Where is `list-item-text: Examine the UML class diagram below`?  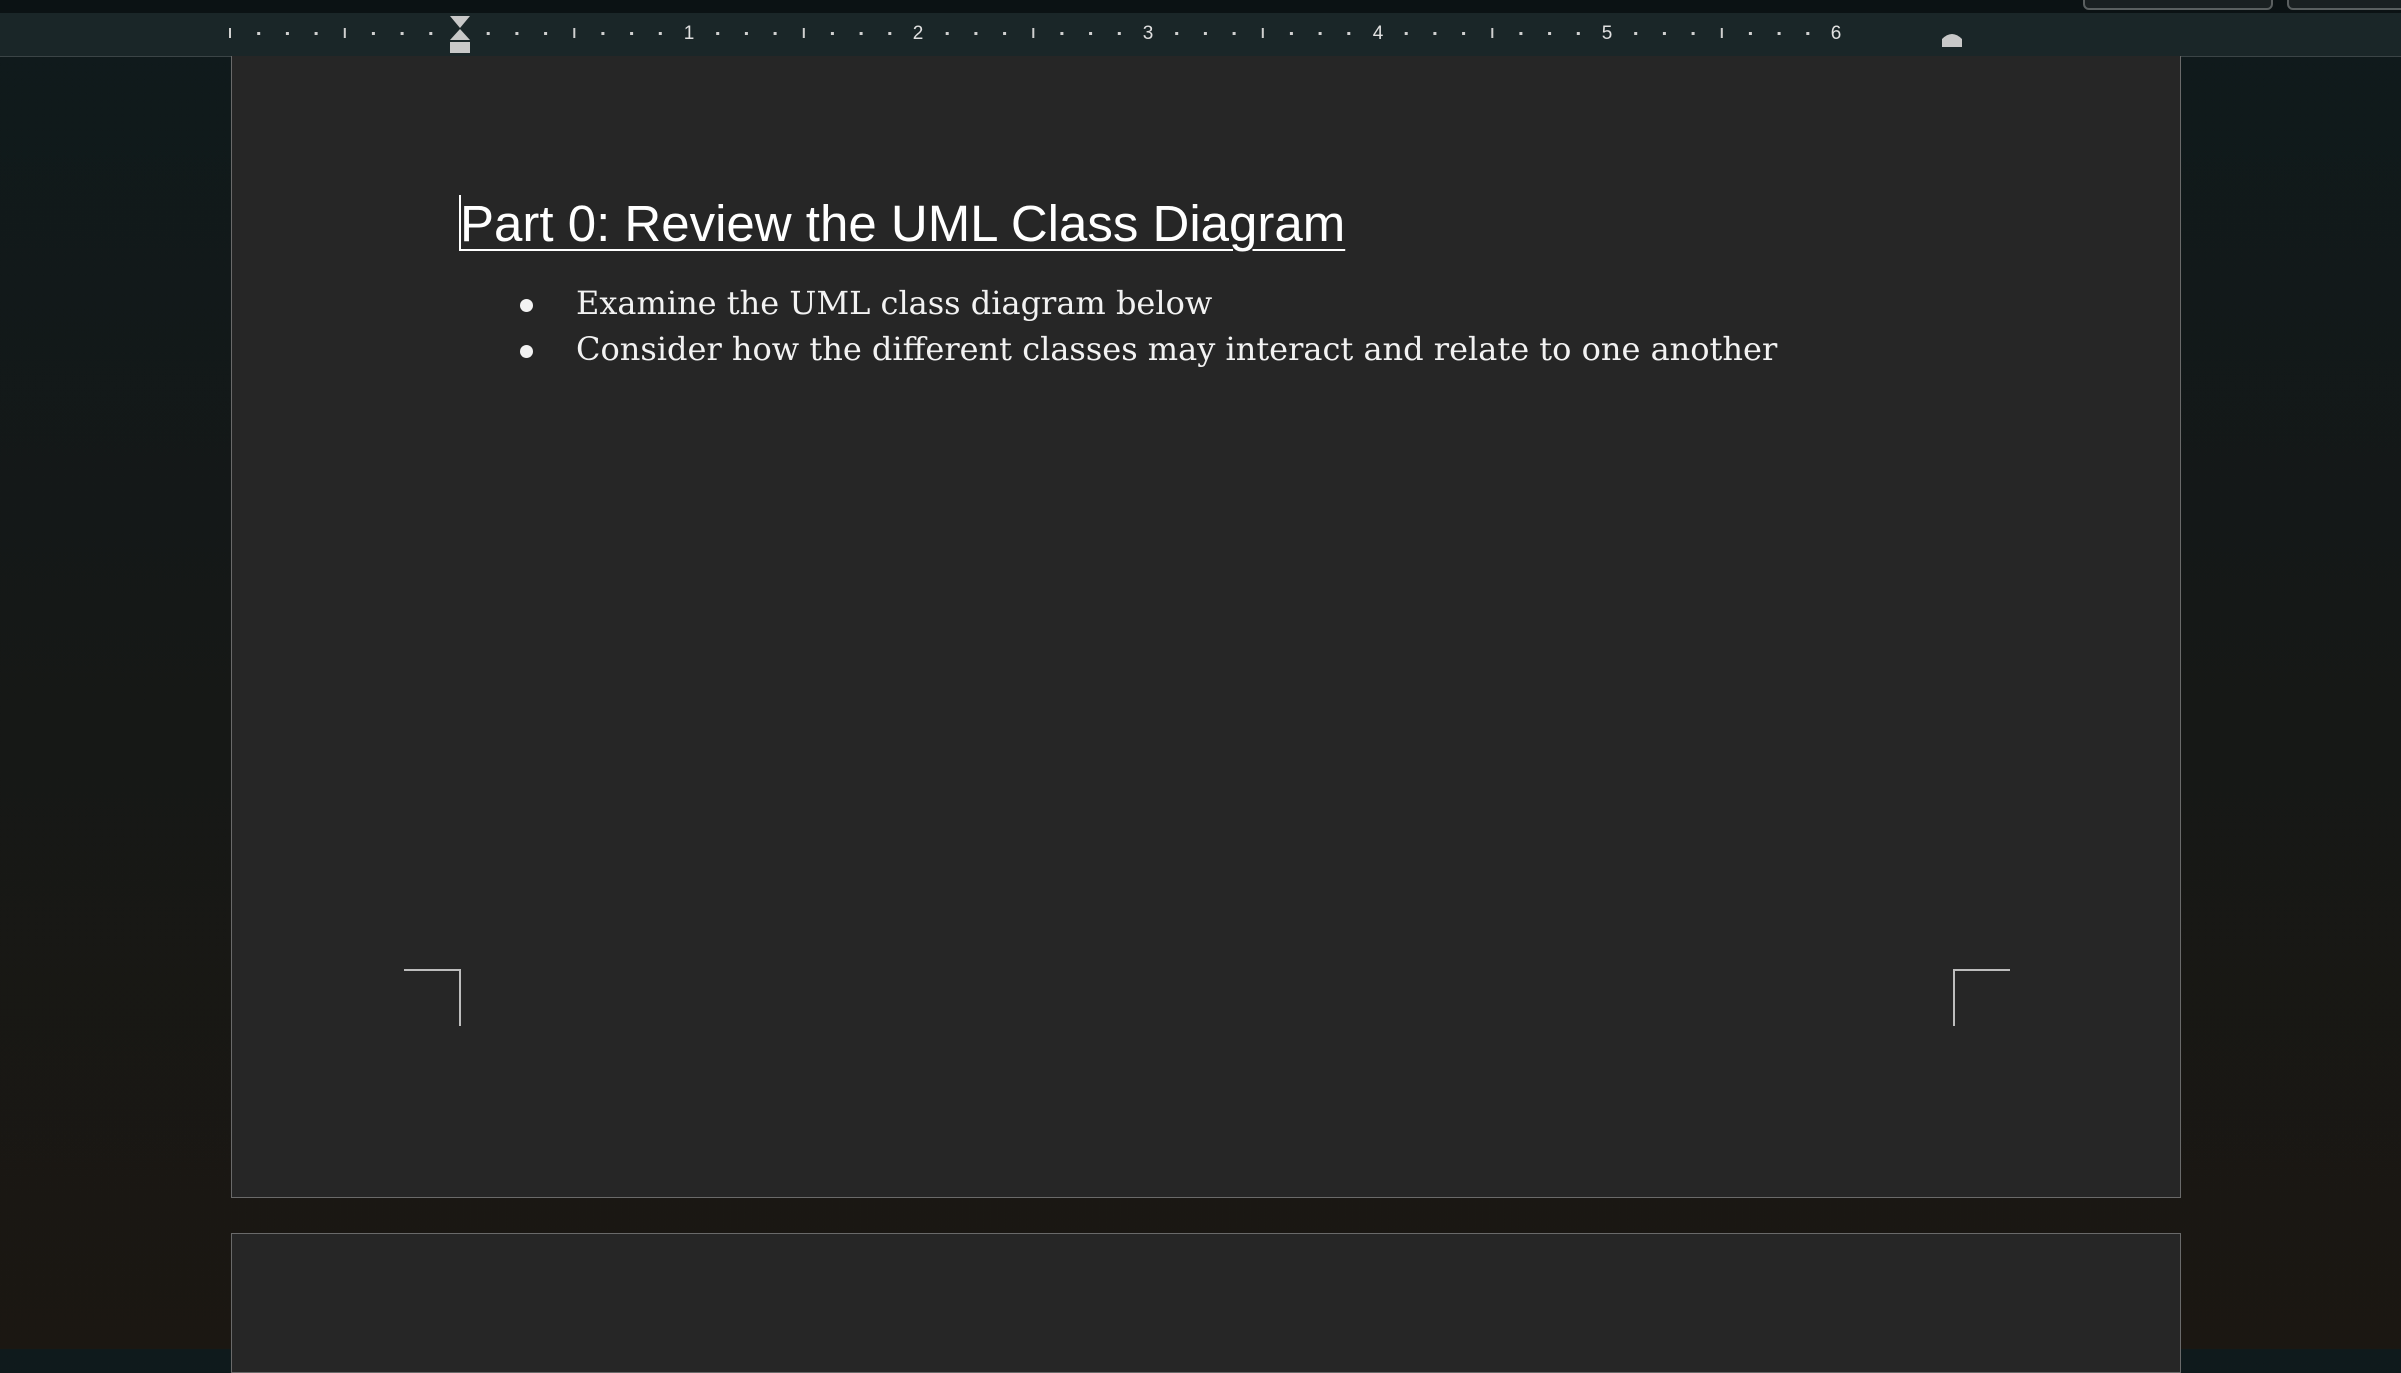
list-item-text: Examine the UML class diagram below is located at coordinates (894, 303).